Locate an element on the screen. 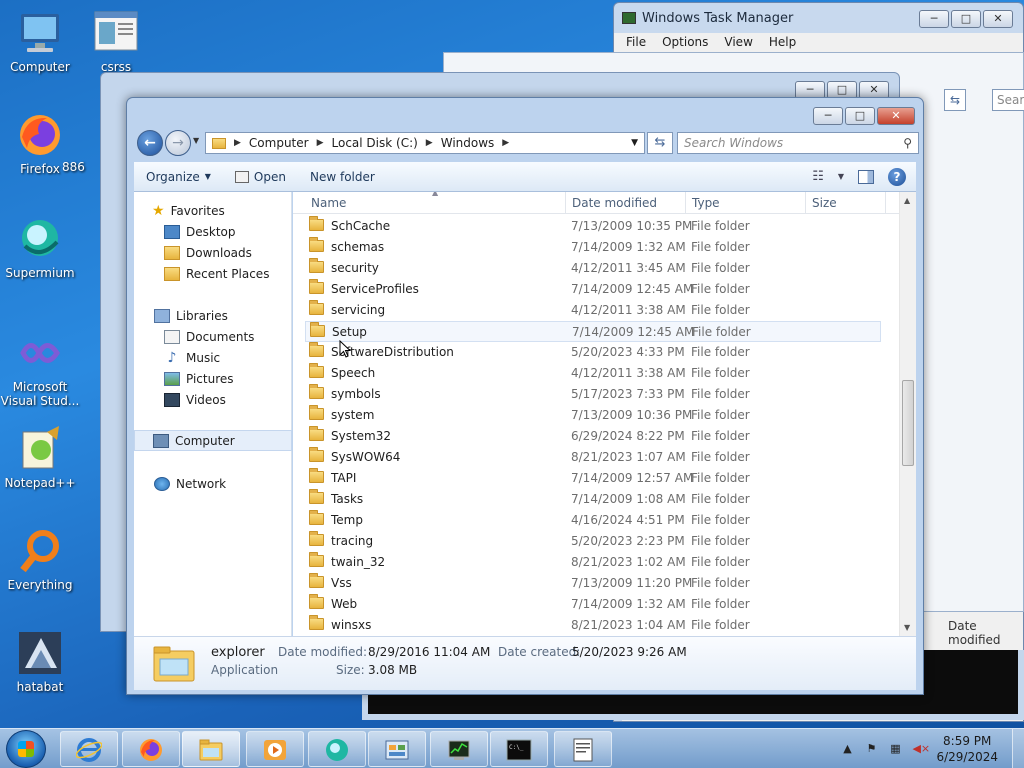 Image resolution: width=1024 pixels, height=768 pixels. preview-pane-icon is located at coordinates (866, 176).